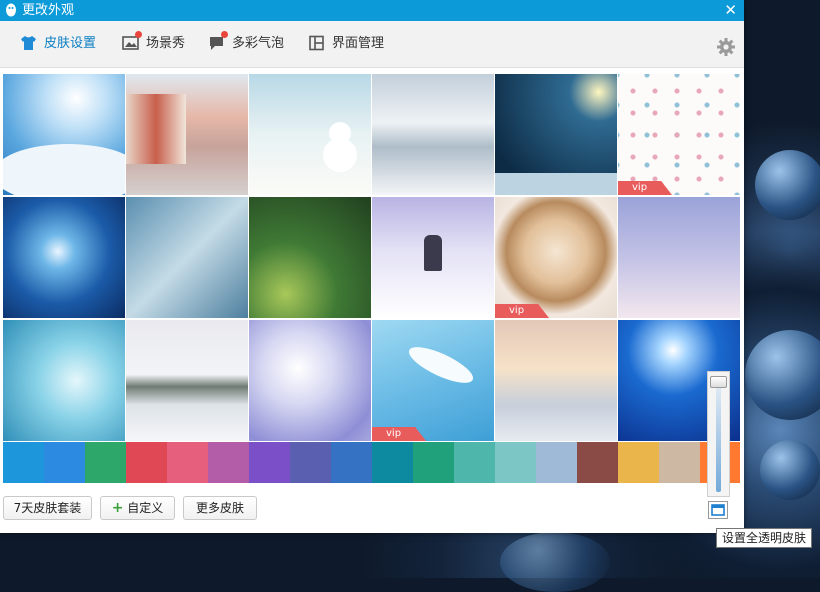  Describe the element at coordinates (340, 133) in the screenshot. I see `snowman-shape` at that location.